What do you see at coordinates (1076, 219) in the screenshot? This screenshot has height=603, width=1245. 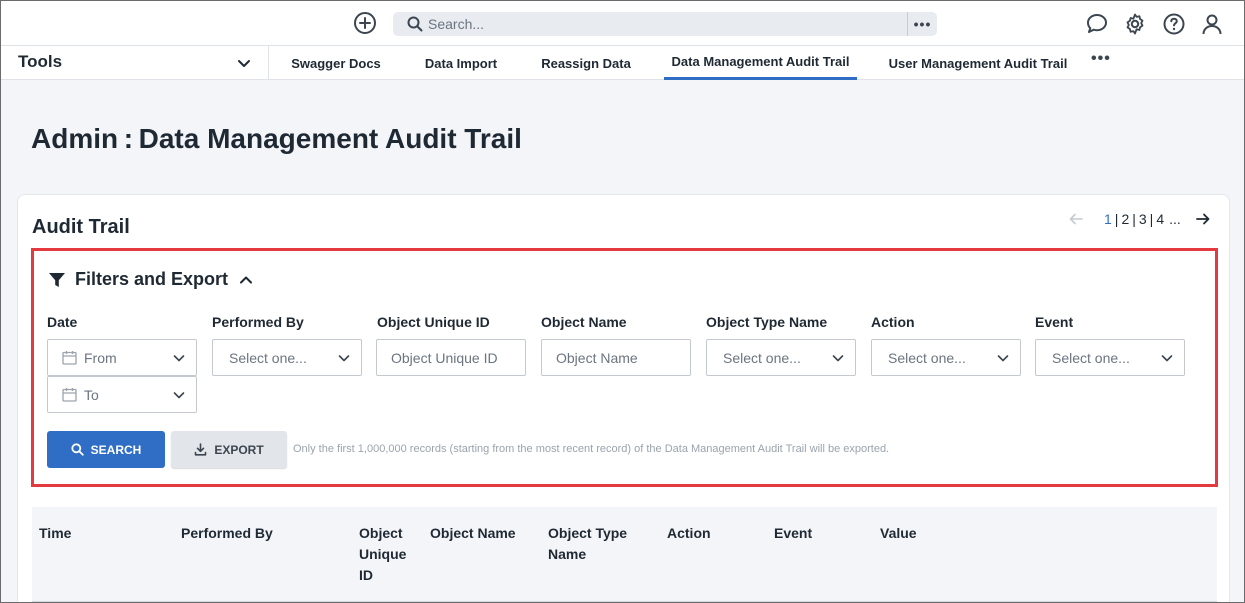 I see `arrow-left-icon` at bounding box center [1076, 219].